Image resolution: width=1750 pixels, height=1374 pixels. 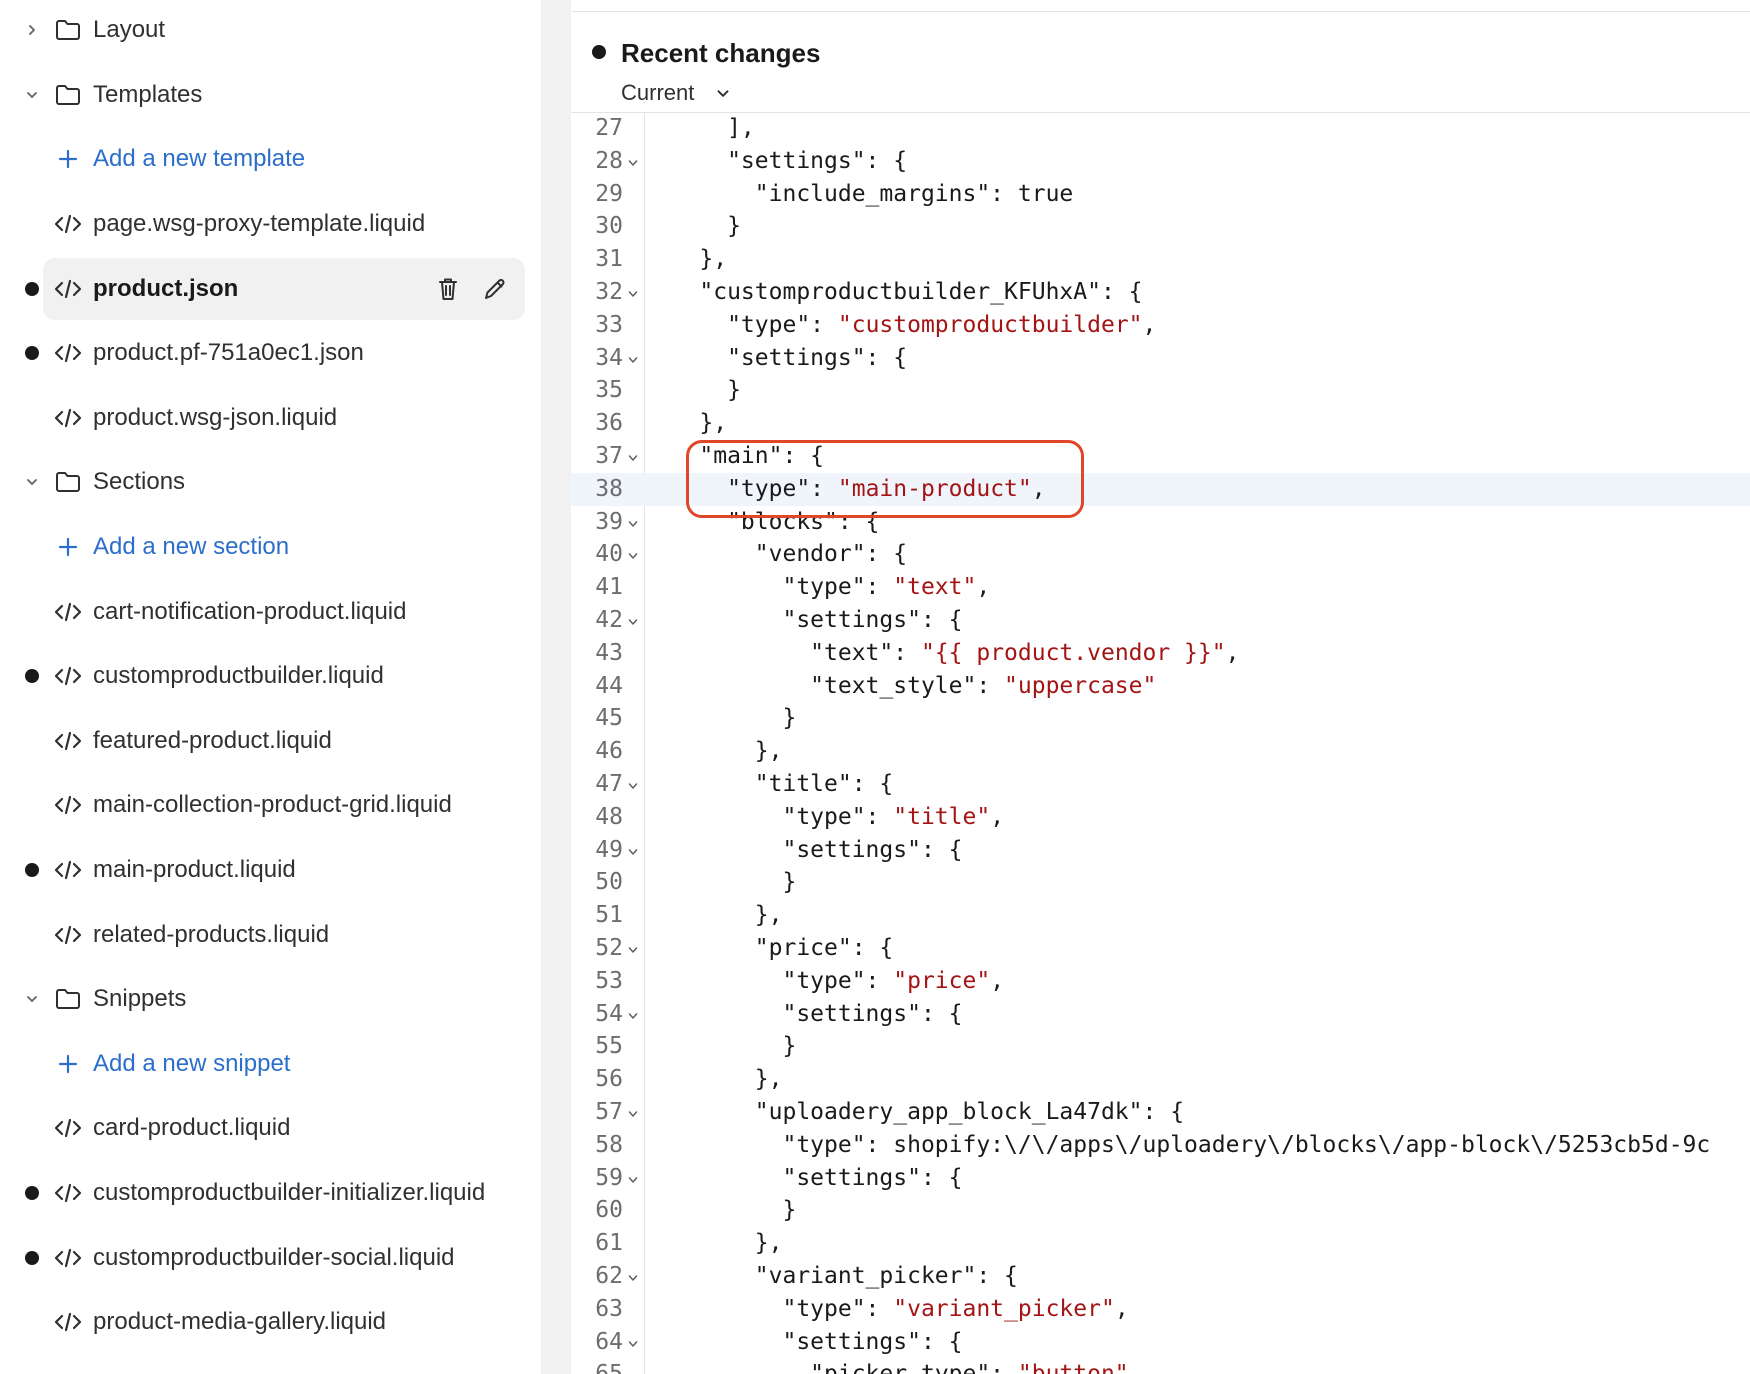 What do you see at coordinates (270, 1257) in the screenshot?
I see `file-customproductbuilder-social-liquid: customproductbuilder-social.liquid` at bounding box center [270, 1257].